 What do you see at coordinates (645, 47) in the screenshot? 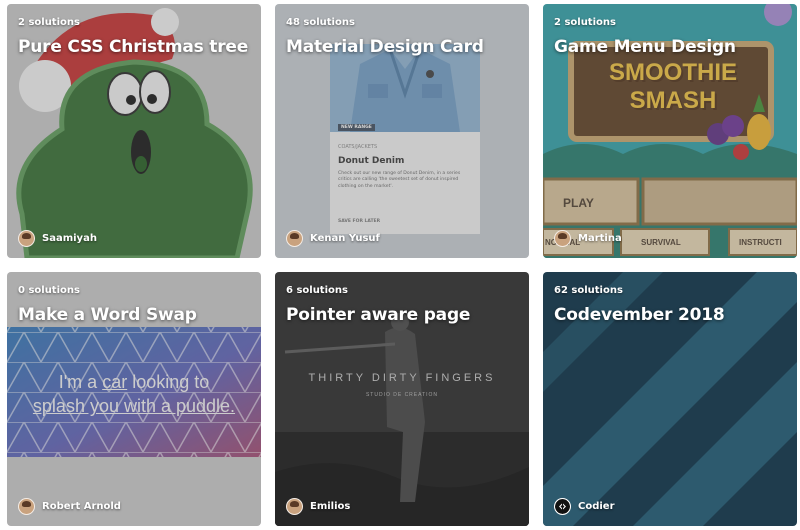
I see `card-title: Game Menu Design` at bounding box center [645, 47].